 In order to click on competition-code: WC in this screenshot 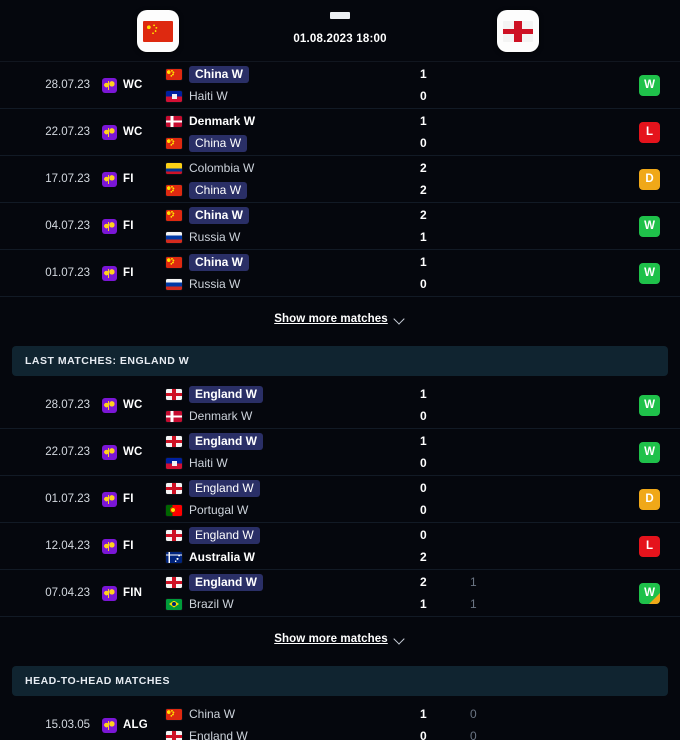, I will do `click(133, 132)`.